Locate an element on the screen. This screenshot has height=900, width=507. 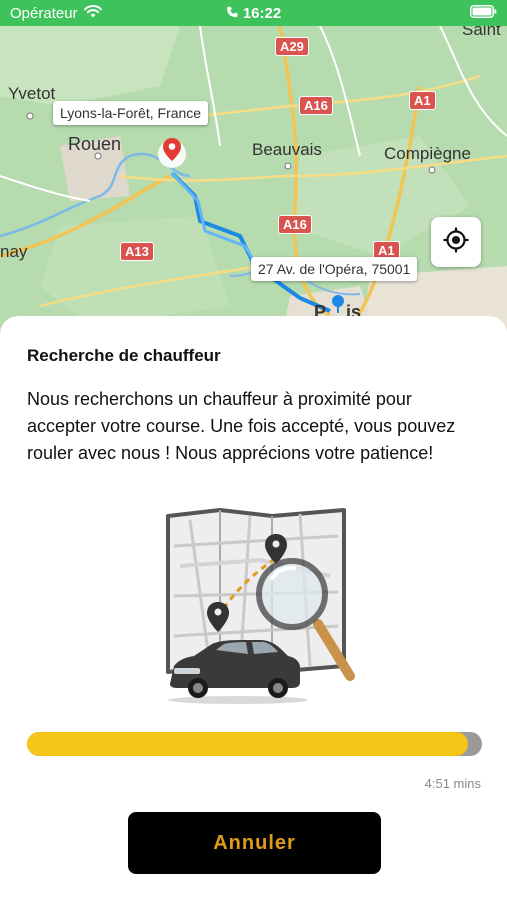
destination-callout: 27 Av. de l'Opéra, 75001 is located at coordinates (334, 269).